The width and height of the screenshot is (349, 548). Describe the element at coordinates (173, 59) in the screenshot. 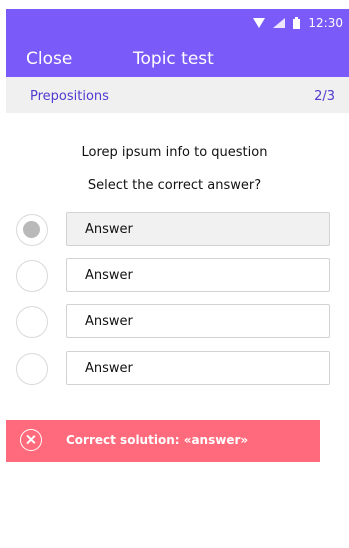

I see `page-title: Topic test` at that location.